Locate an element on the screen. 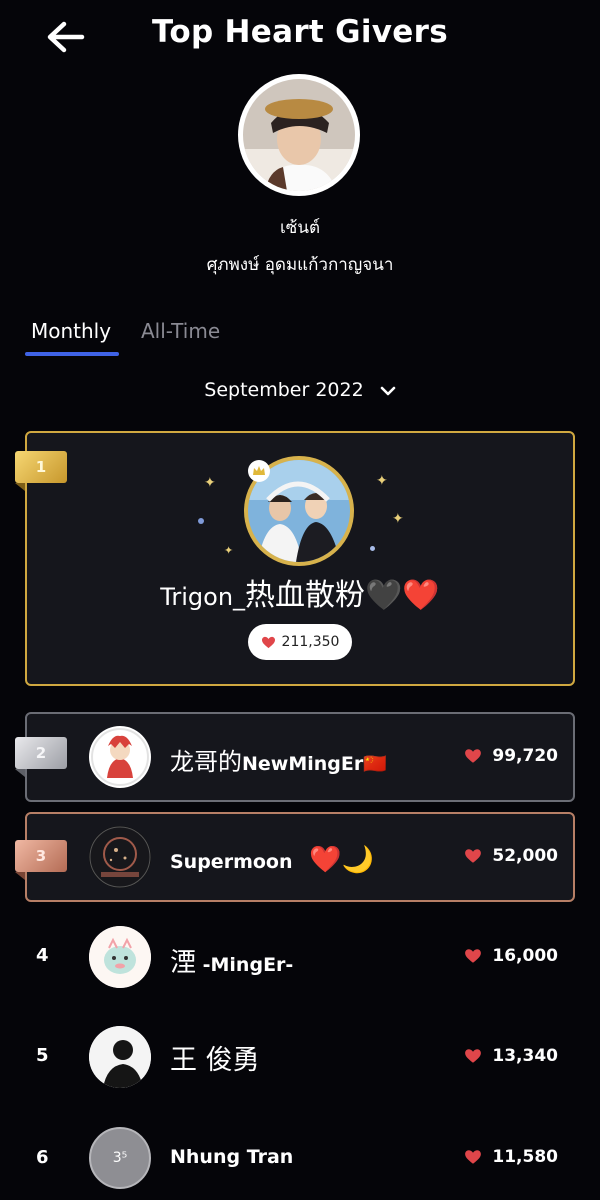 The width and height of the screenshot is (600, 1200). rank-1-name-emoji: 🖤❤️ is located at coordinates (402, 595).